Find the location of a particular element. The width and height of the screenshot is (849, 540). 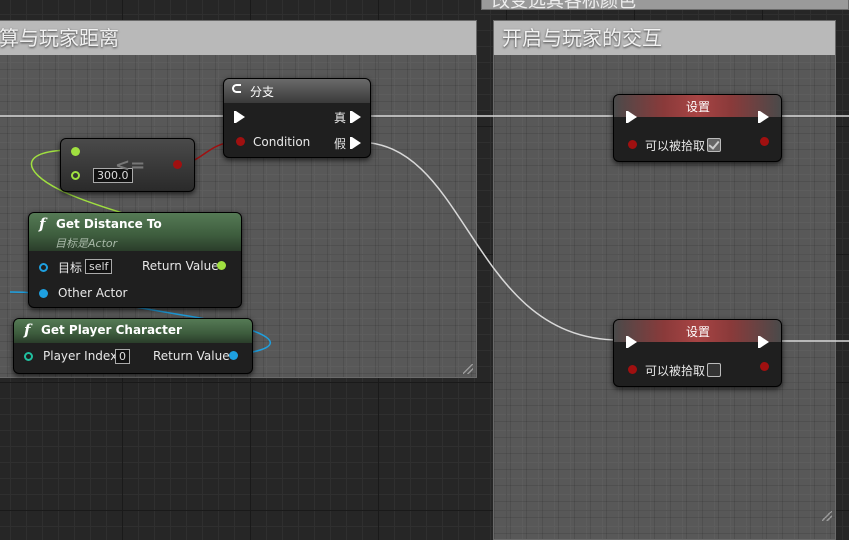

compare-b-pin is located at coordinates (75, 175).